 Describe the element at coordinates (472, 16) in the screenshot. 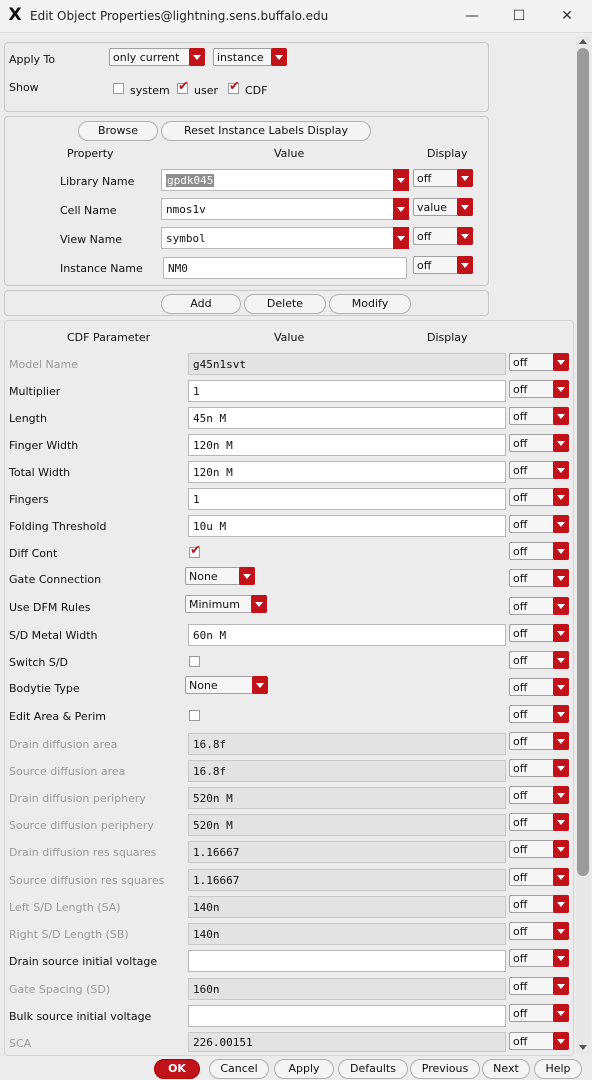

I see `minimize-button: —` at that location.